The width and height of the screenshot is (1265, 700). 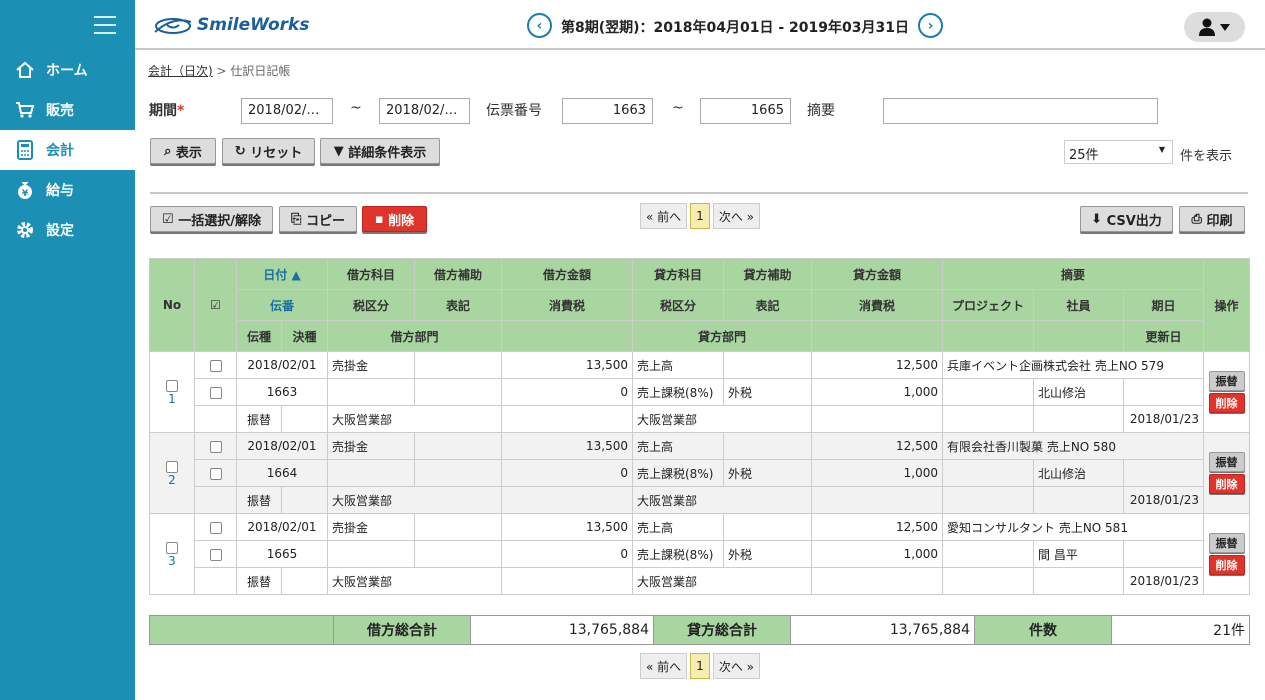 I want to click on credit-sub-cell, so click(x=767, y=365).